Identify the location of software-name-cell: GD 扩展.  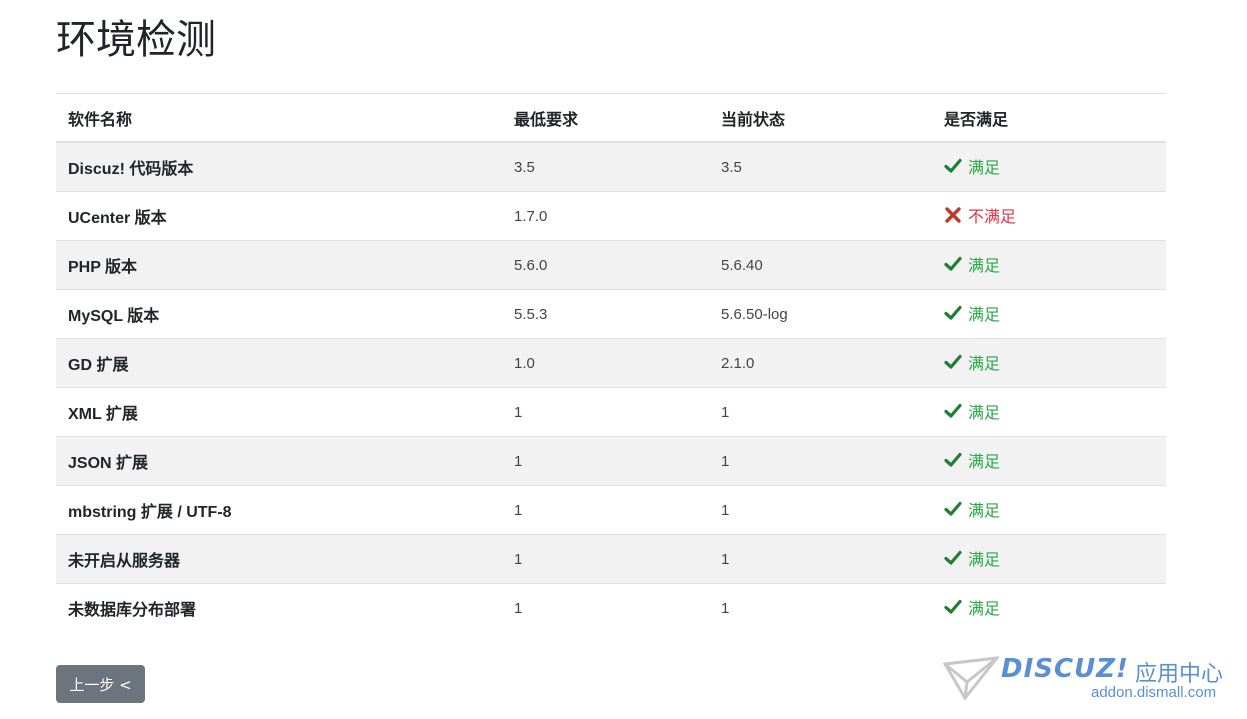
(279, 363).